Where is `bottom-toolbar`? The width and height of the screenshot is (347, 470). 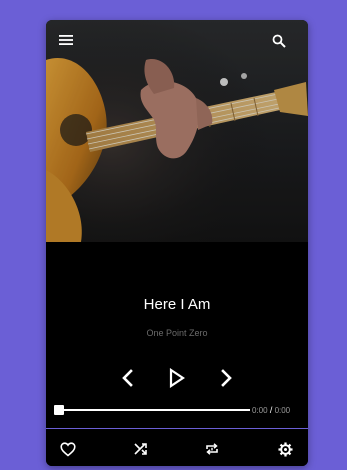
bottom-toolbar is located at coordinates (177, 447).